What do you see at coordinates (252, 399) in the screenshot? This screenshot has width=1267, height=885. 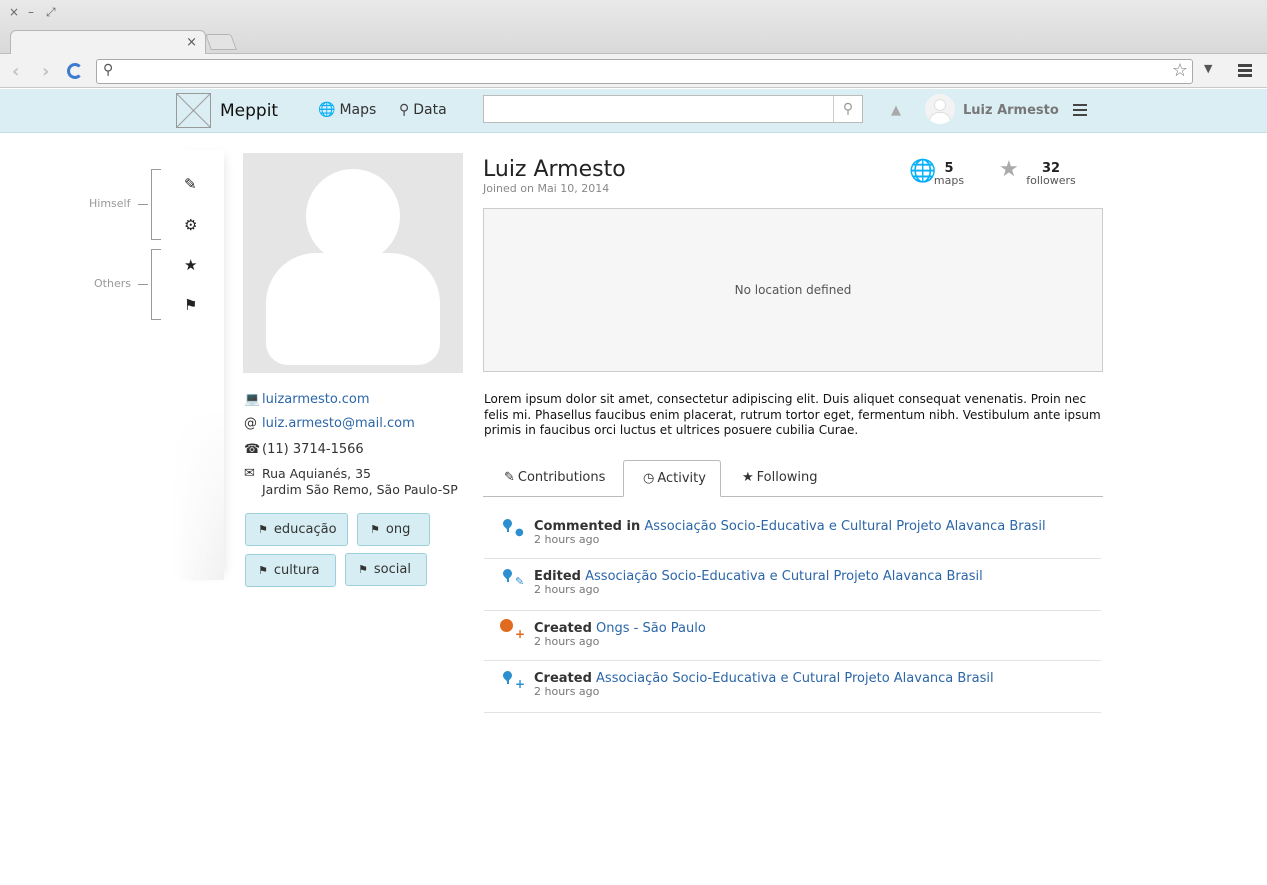 I see `laptop-icon: 💻` at bounding box center [252, 399].